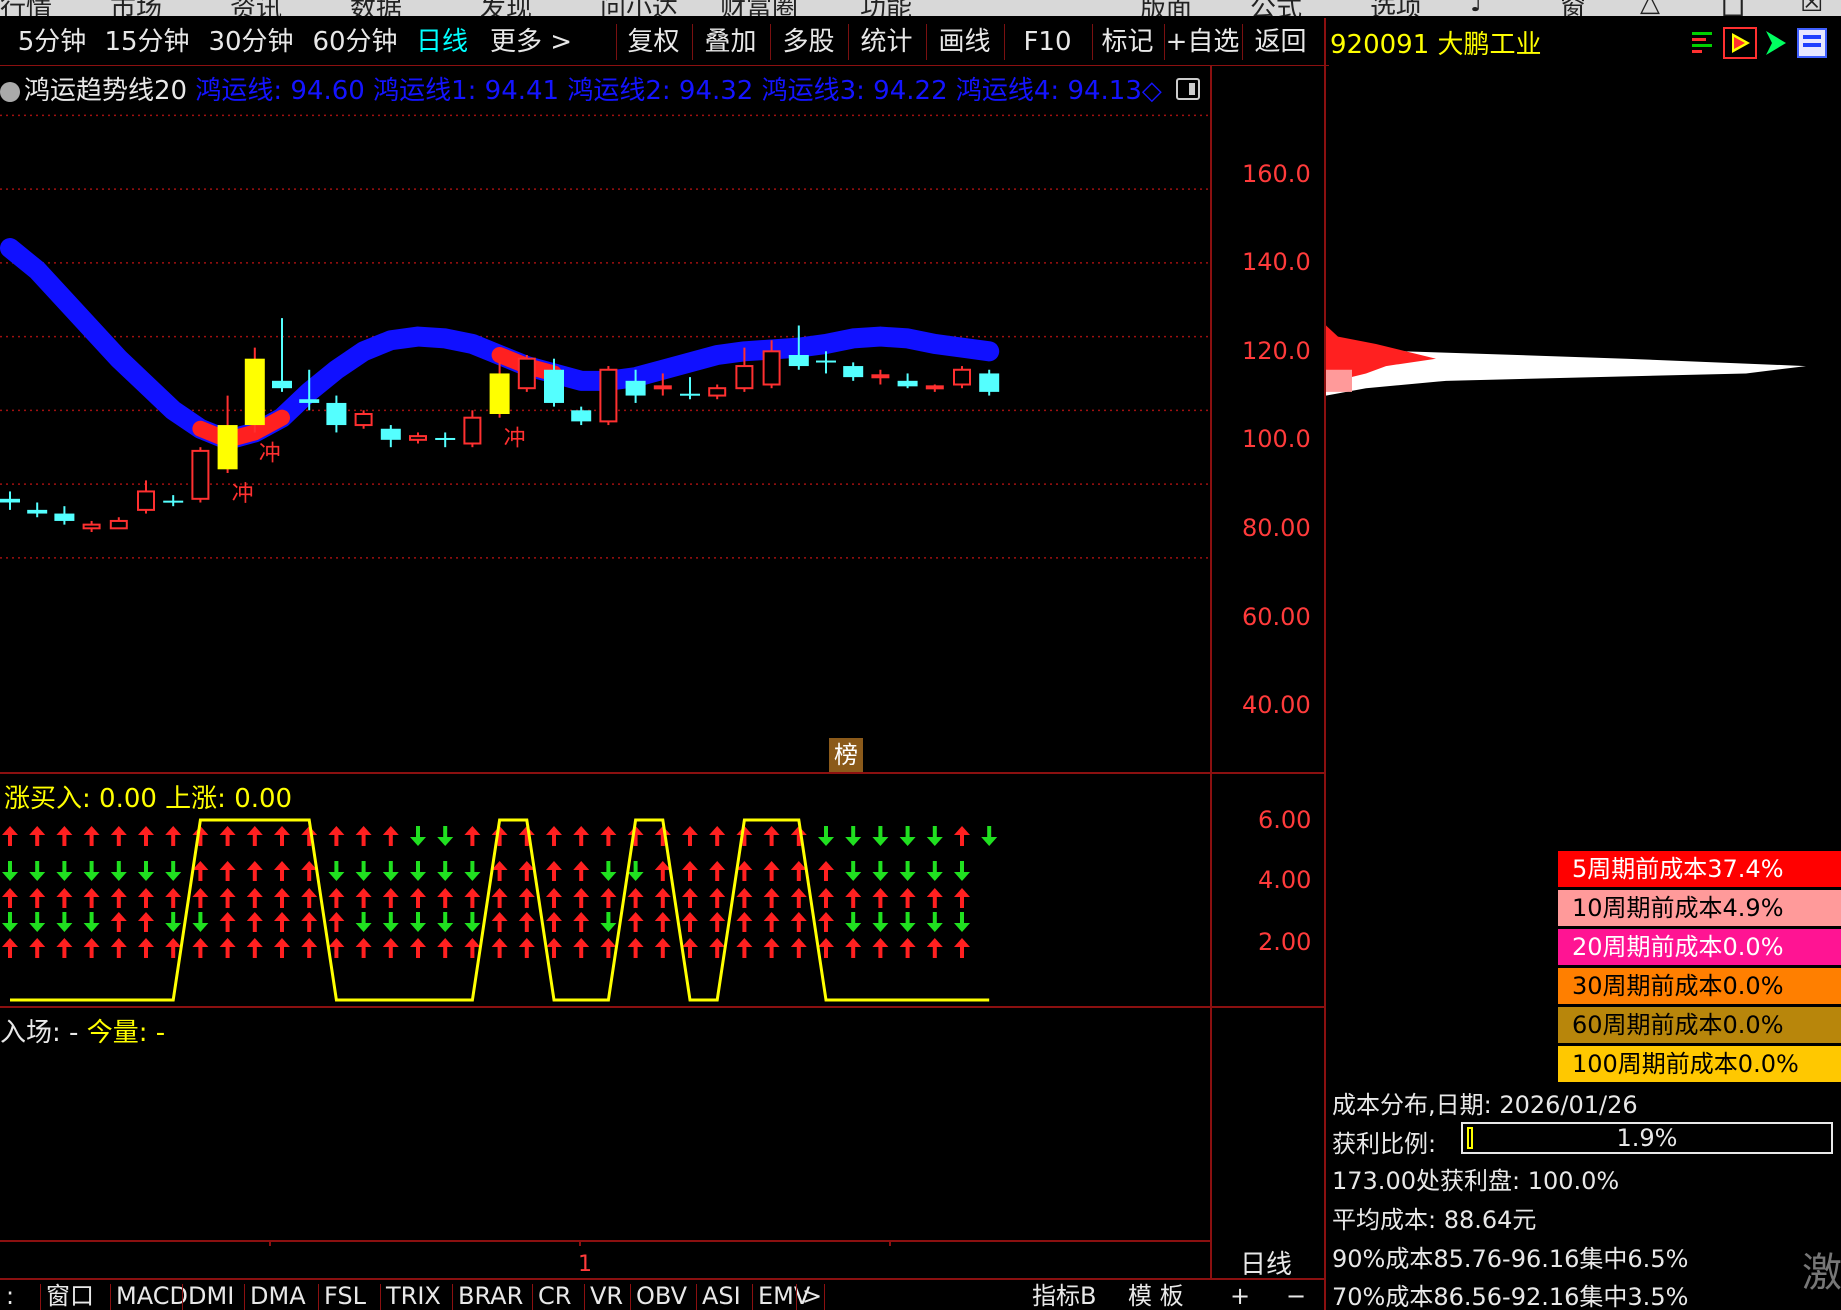 This screenshot has width=1841, height=1310. What do you see at coordinates (1776, 43) in the screenshot?
I see `play-green-icon` at bounding box center [1776, 43].